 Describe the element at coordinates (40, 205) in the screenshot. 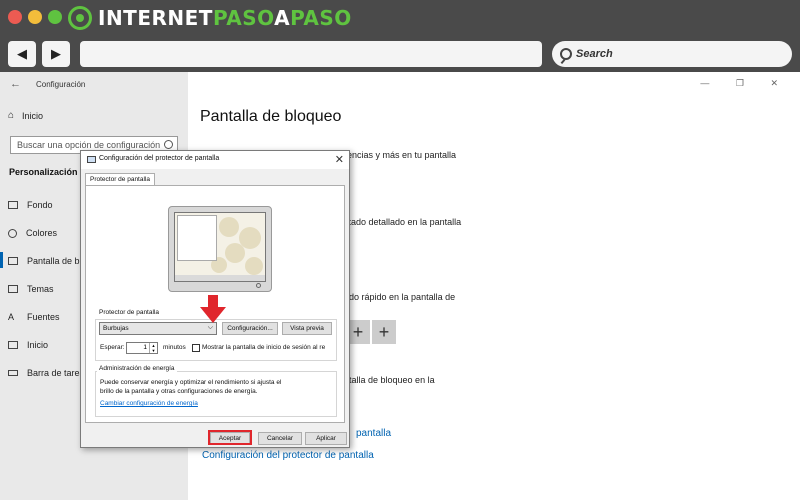

I see `sidebar-item-label: Fondo` at that location.